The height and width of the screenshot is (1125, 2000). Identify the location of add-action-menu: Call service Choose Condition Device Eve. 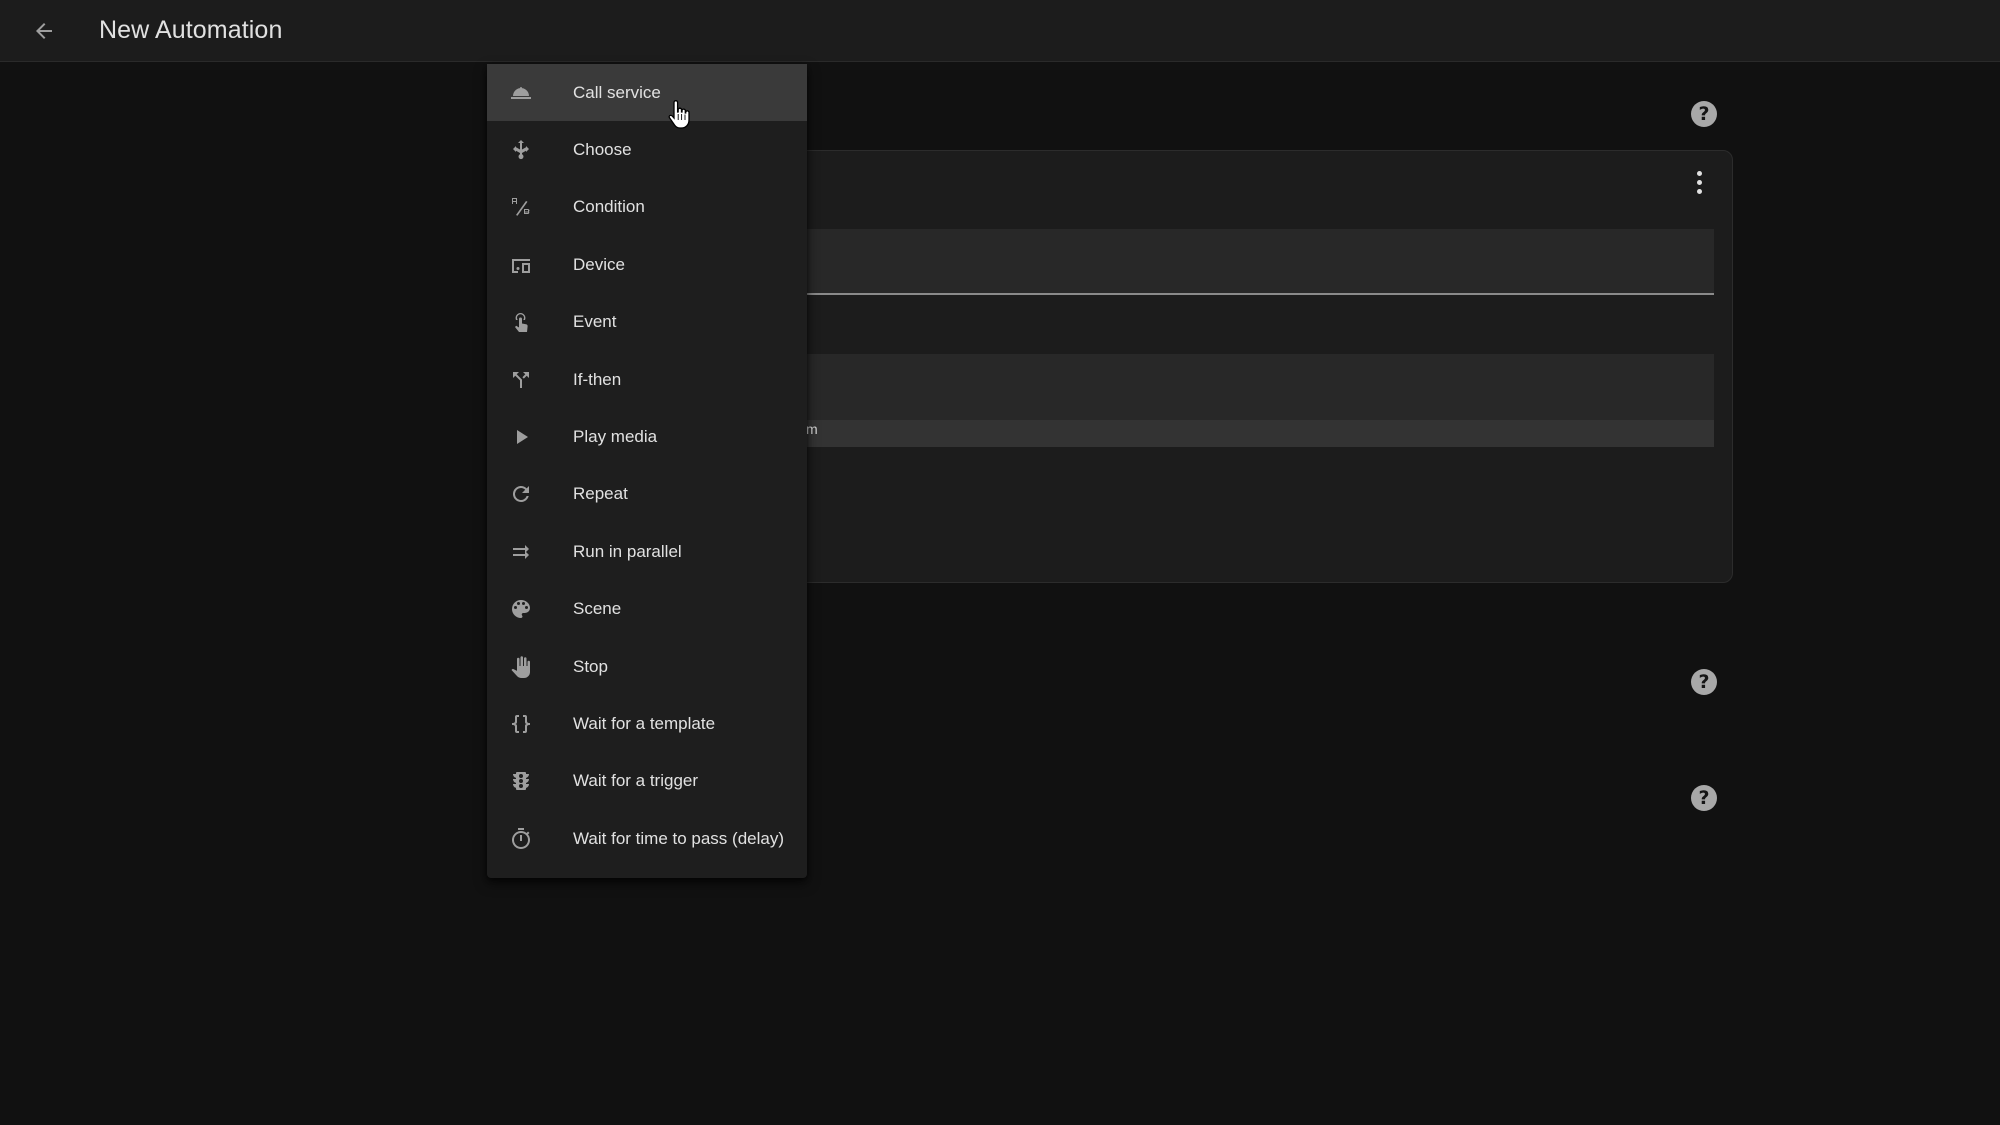
(647, 471).